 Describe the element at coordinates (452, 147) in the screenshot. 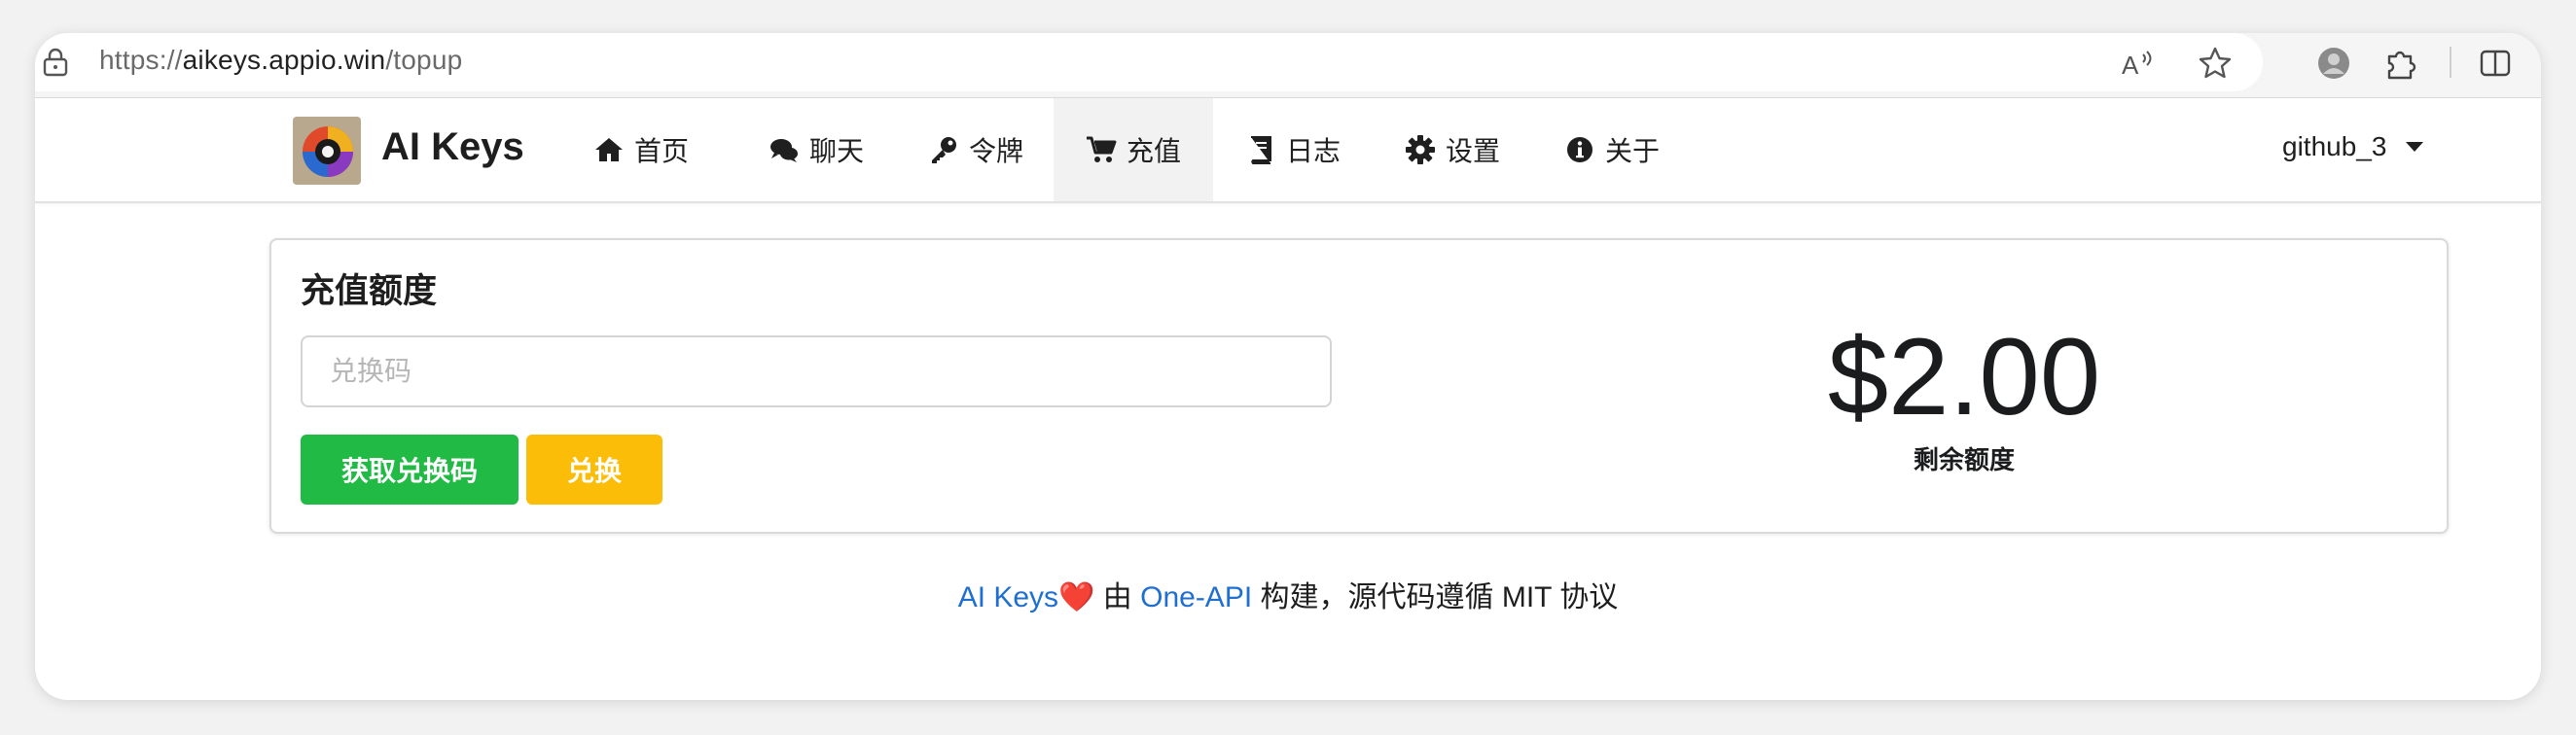

I see `brand-name: AI Keys` at that location.